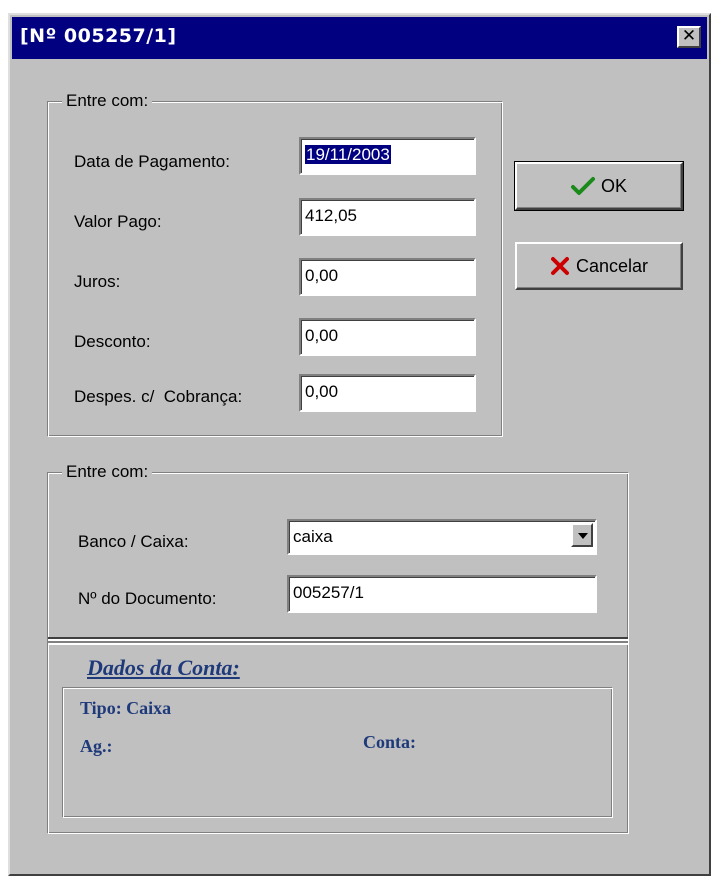  Describe the element at coordinates (107, 101) in the screenshot. I see `payment-group-legend: Entre com:` at that location.